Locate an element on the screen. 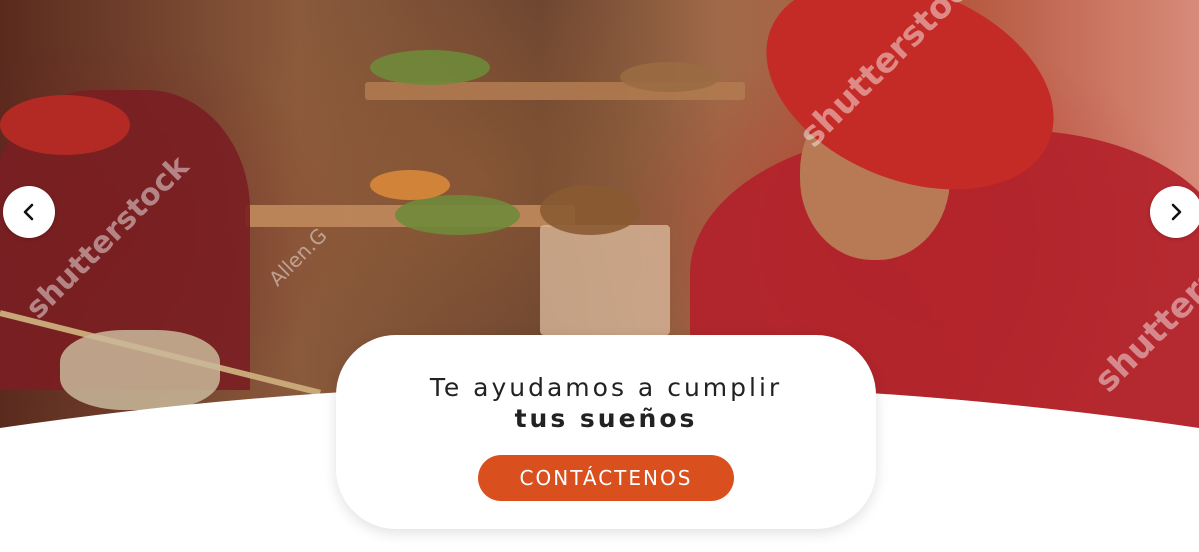  hero-wool is located at coordinates (140, 370).